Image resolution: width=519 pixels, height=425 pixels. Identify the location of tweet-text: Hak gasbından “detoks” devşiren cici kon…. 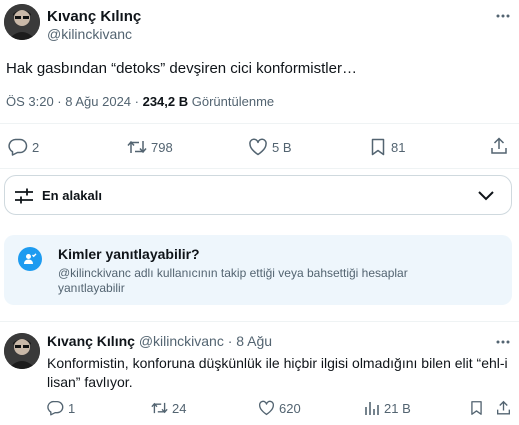
(181, 68).